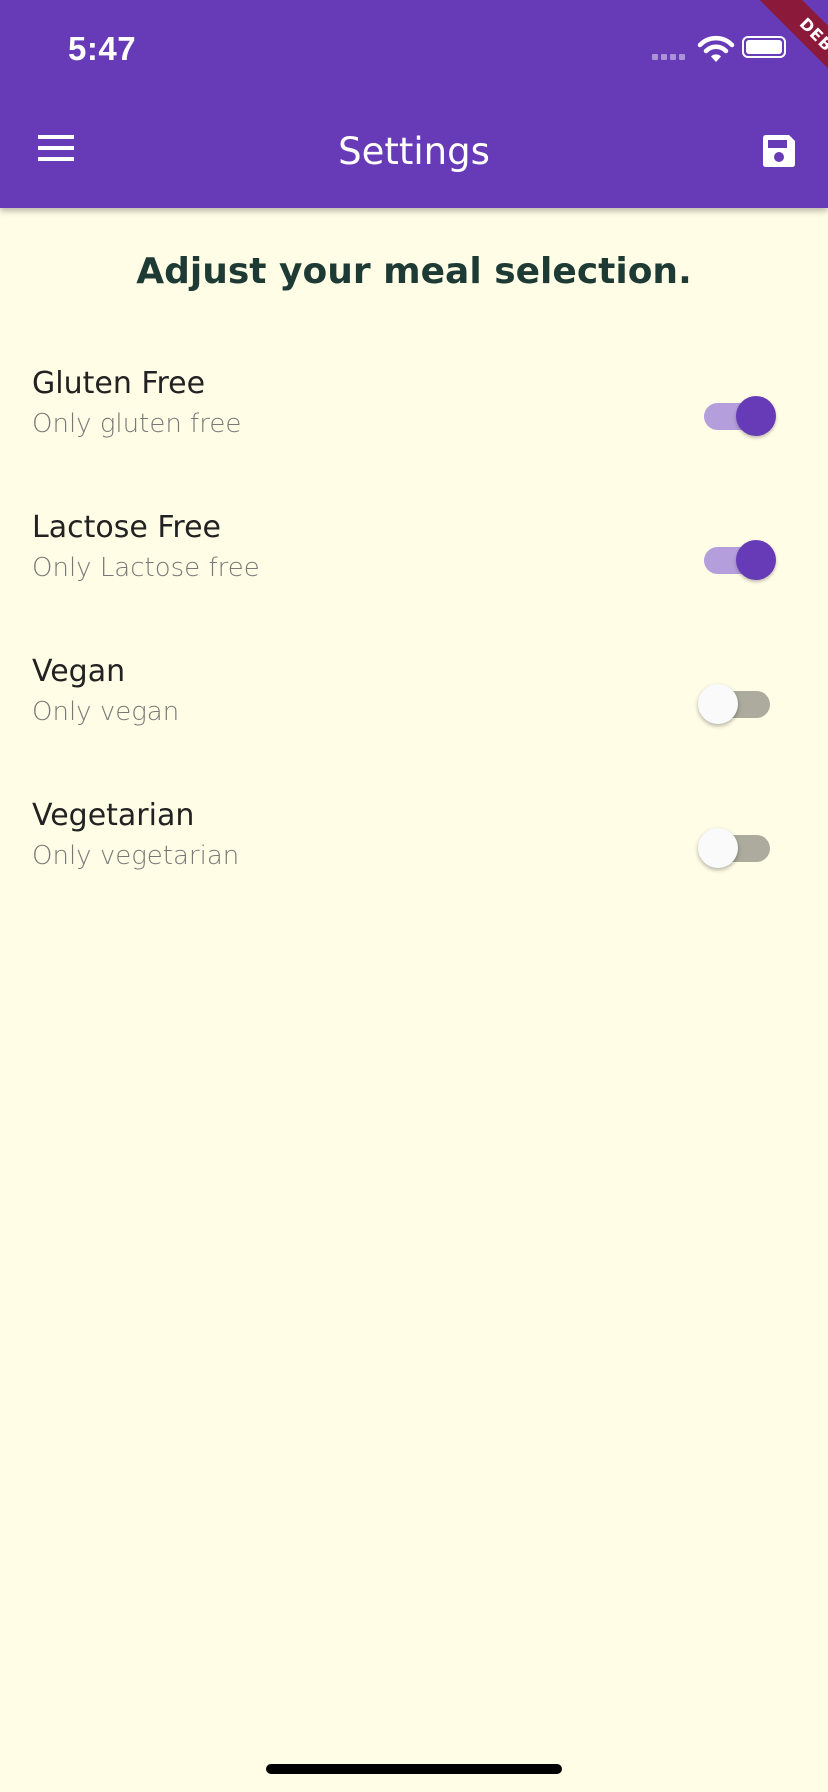  I want to click on save-button, so click(779, 151).